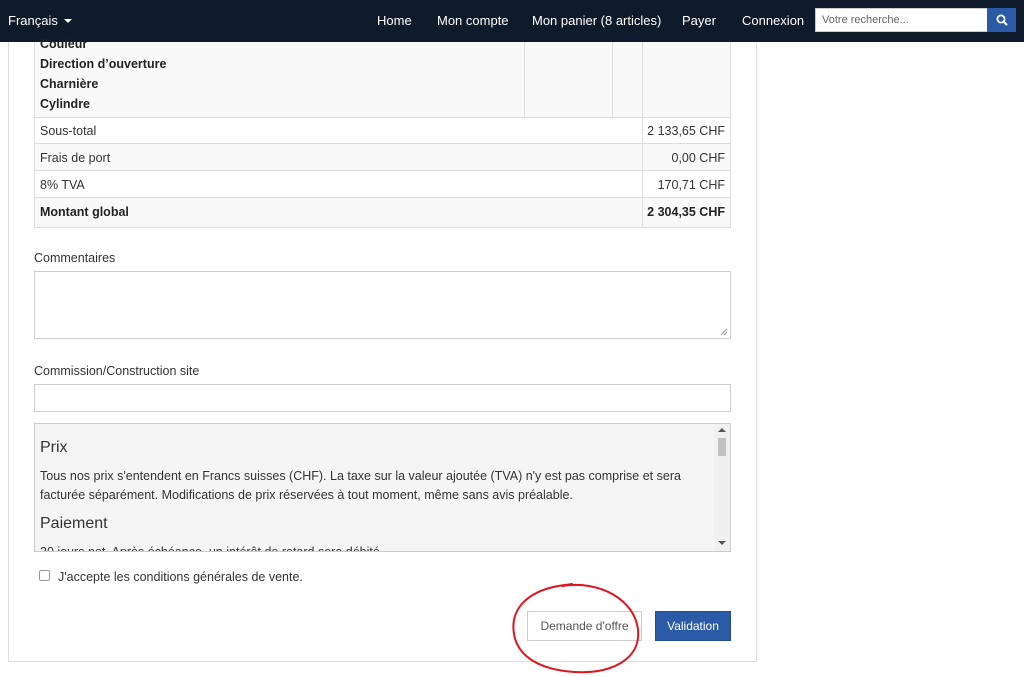  What do you see at coordinates (74, 523) in the screenshot?
I see `terms-heading-paiement: Paiement` at bounding box center [74, 523].